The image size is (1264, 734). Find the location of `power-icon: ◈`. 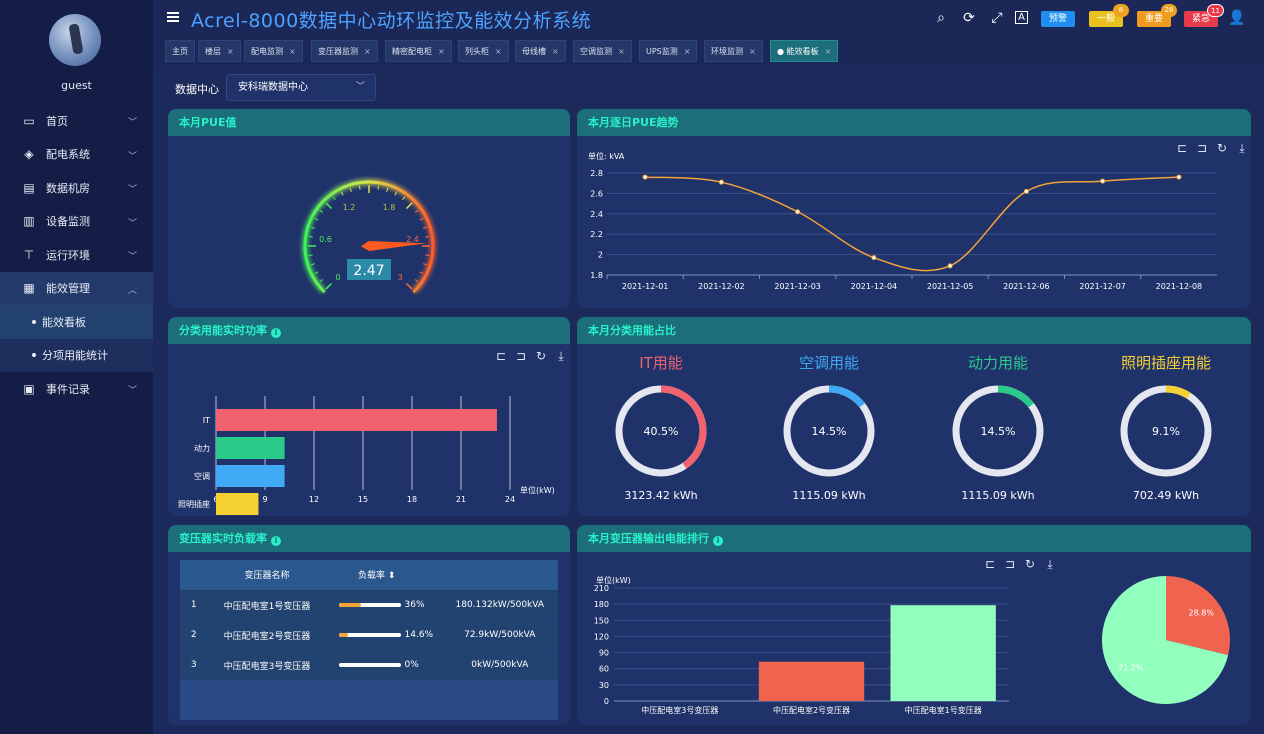

power-icon: ◈ is located at coordinates (29, 154).